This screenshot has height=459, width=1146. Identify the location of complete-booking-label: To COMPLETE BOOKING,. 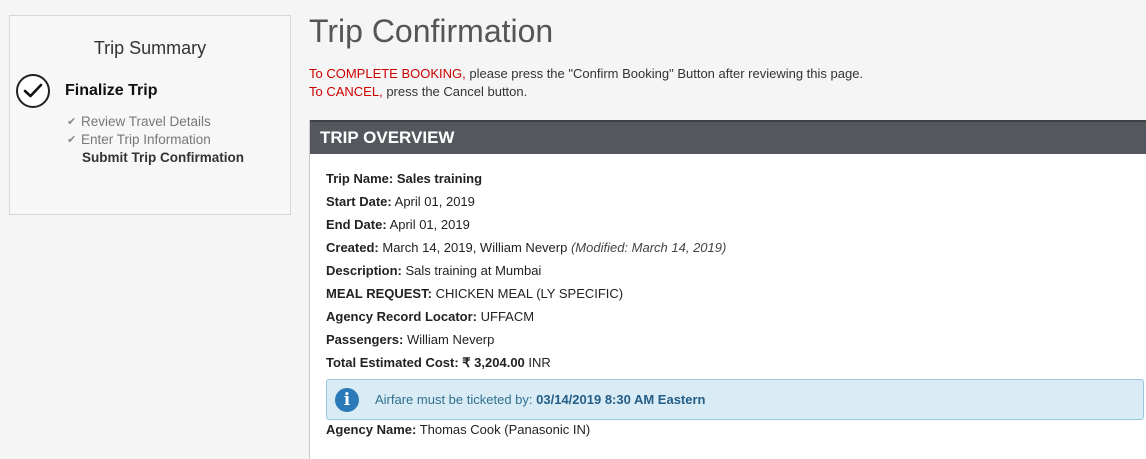
(387, 73).